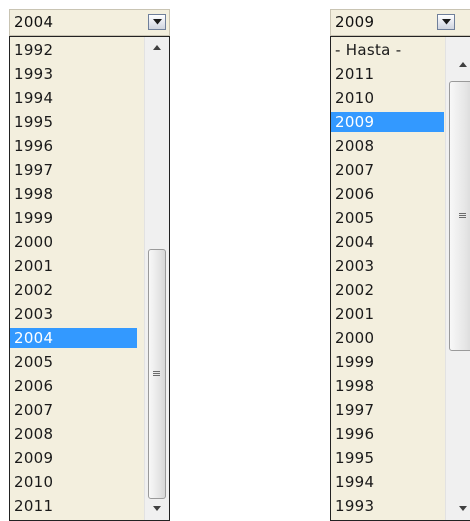 This screenshot has width=470, height=521. What do you see at coordinates (34, 22) in the screenshot?
I see `selected-year-value: 2004` at bounding box center [34, 22].